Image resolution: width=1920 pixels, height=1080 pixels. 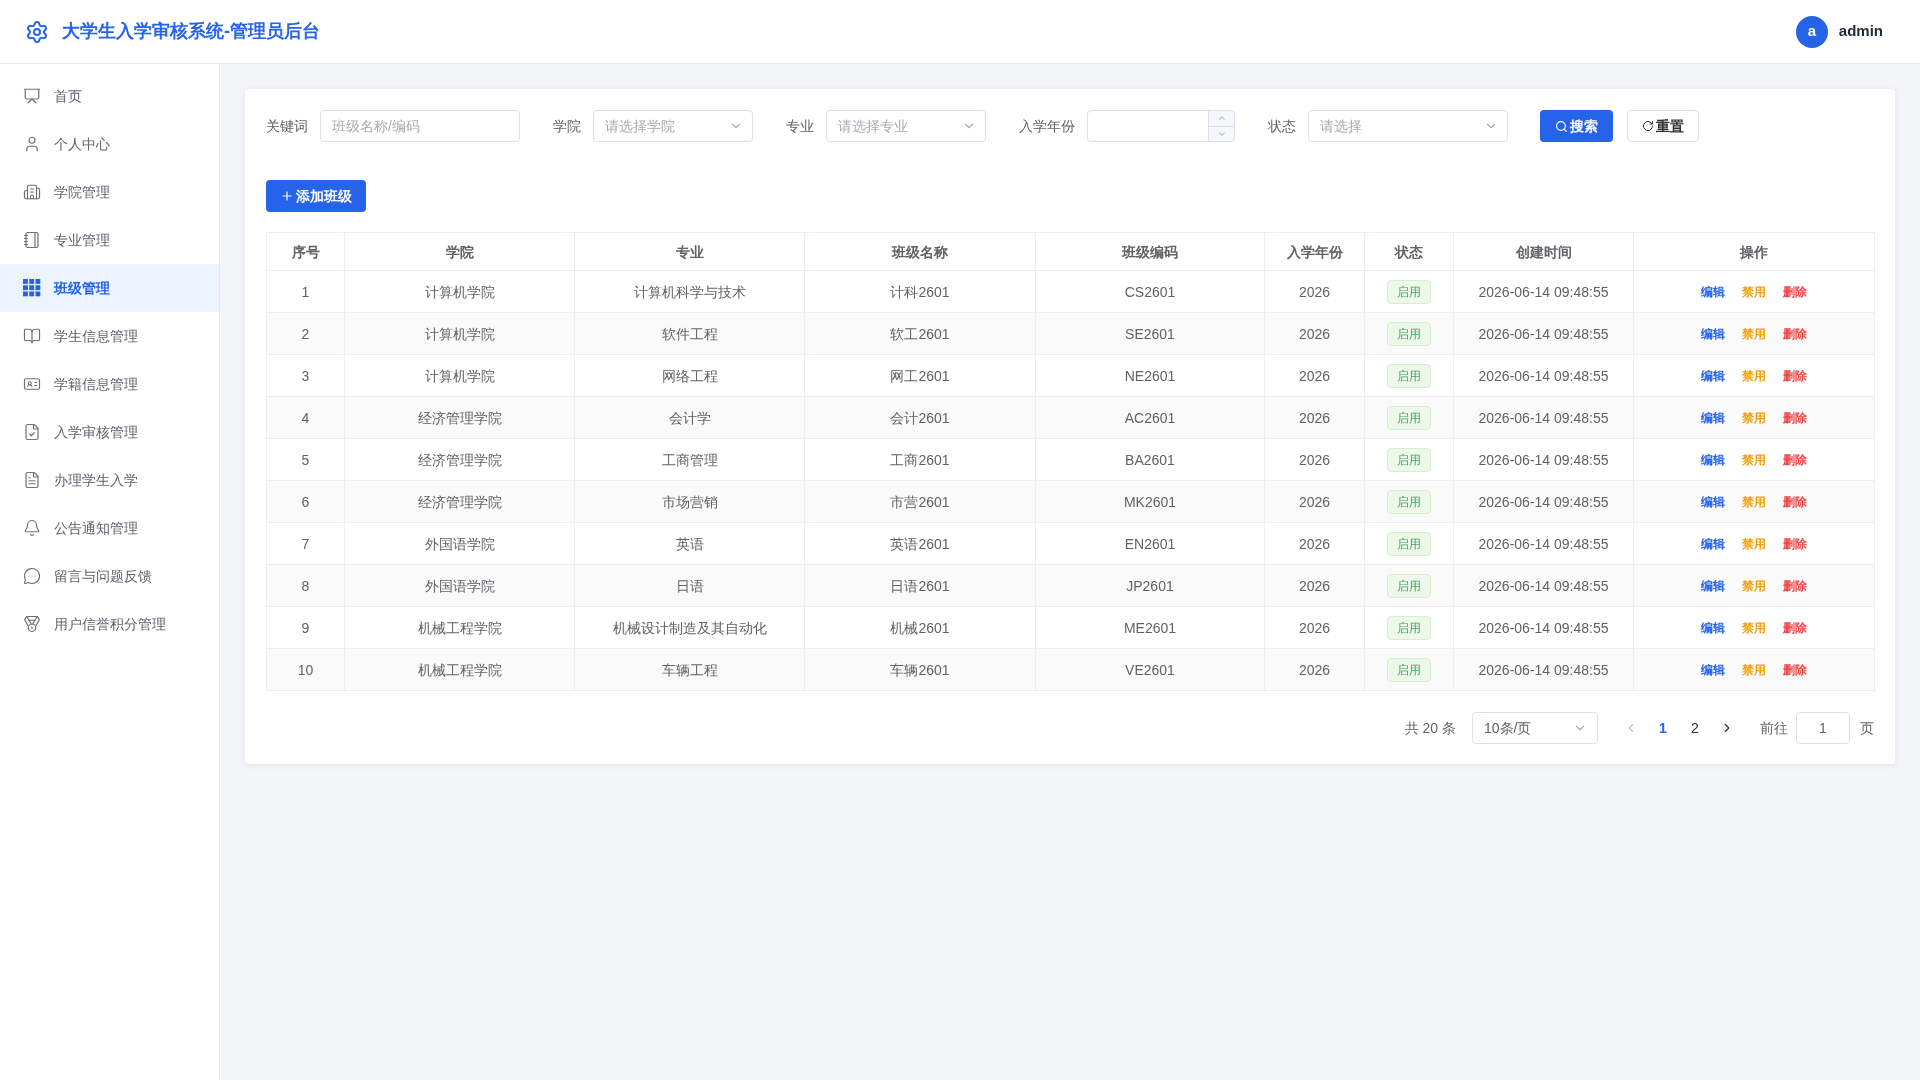 What do you see at coordinates (1774, 728) in the screenshot?
I see `goto-label: 前往` at bounding box center [1774, 728].